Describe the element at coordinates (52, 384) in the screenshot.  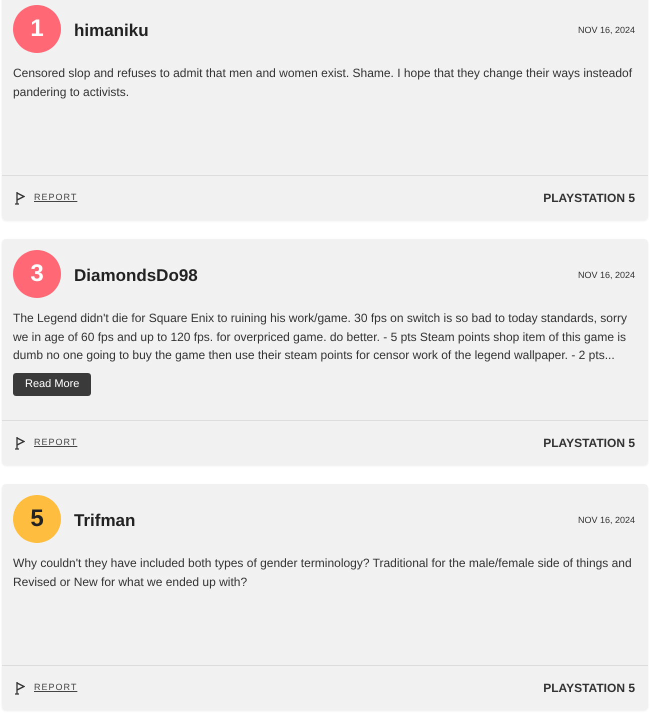
I see `read-more-button: Read More` at that location.